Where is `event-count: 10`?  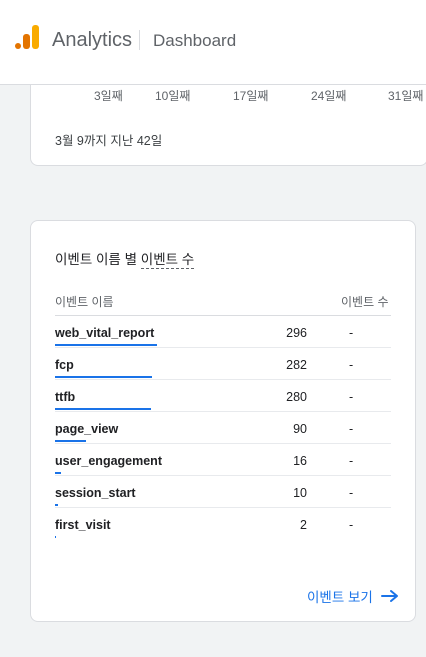
event-count: 10 is located at coordinates (300, 493).